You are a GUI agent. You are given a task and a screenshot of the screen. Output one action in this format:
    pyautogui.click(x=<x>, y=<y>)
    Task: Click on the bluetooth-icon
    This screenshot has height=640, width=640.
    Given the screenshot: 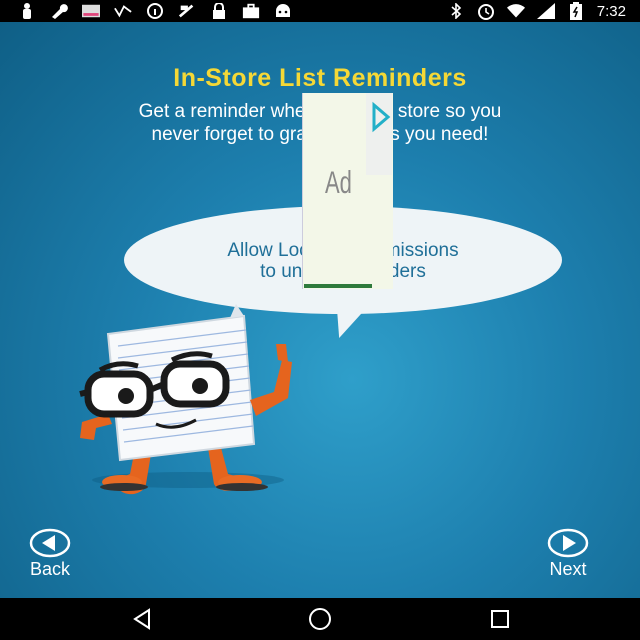 What is the action you would take?
    pyautogui.click(x=456, y=11)
    